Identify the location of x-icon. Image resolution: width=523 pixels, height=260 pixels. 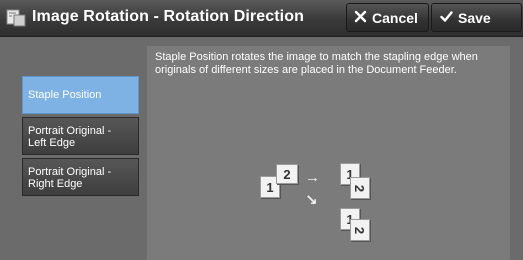
(360, 18).